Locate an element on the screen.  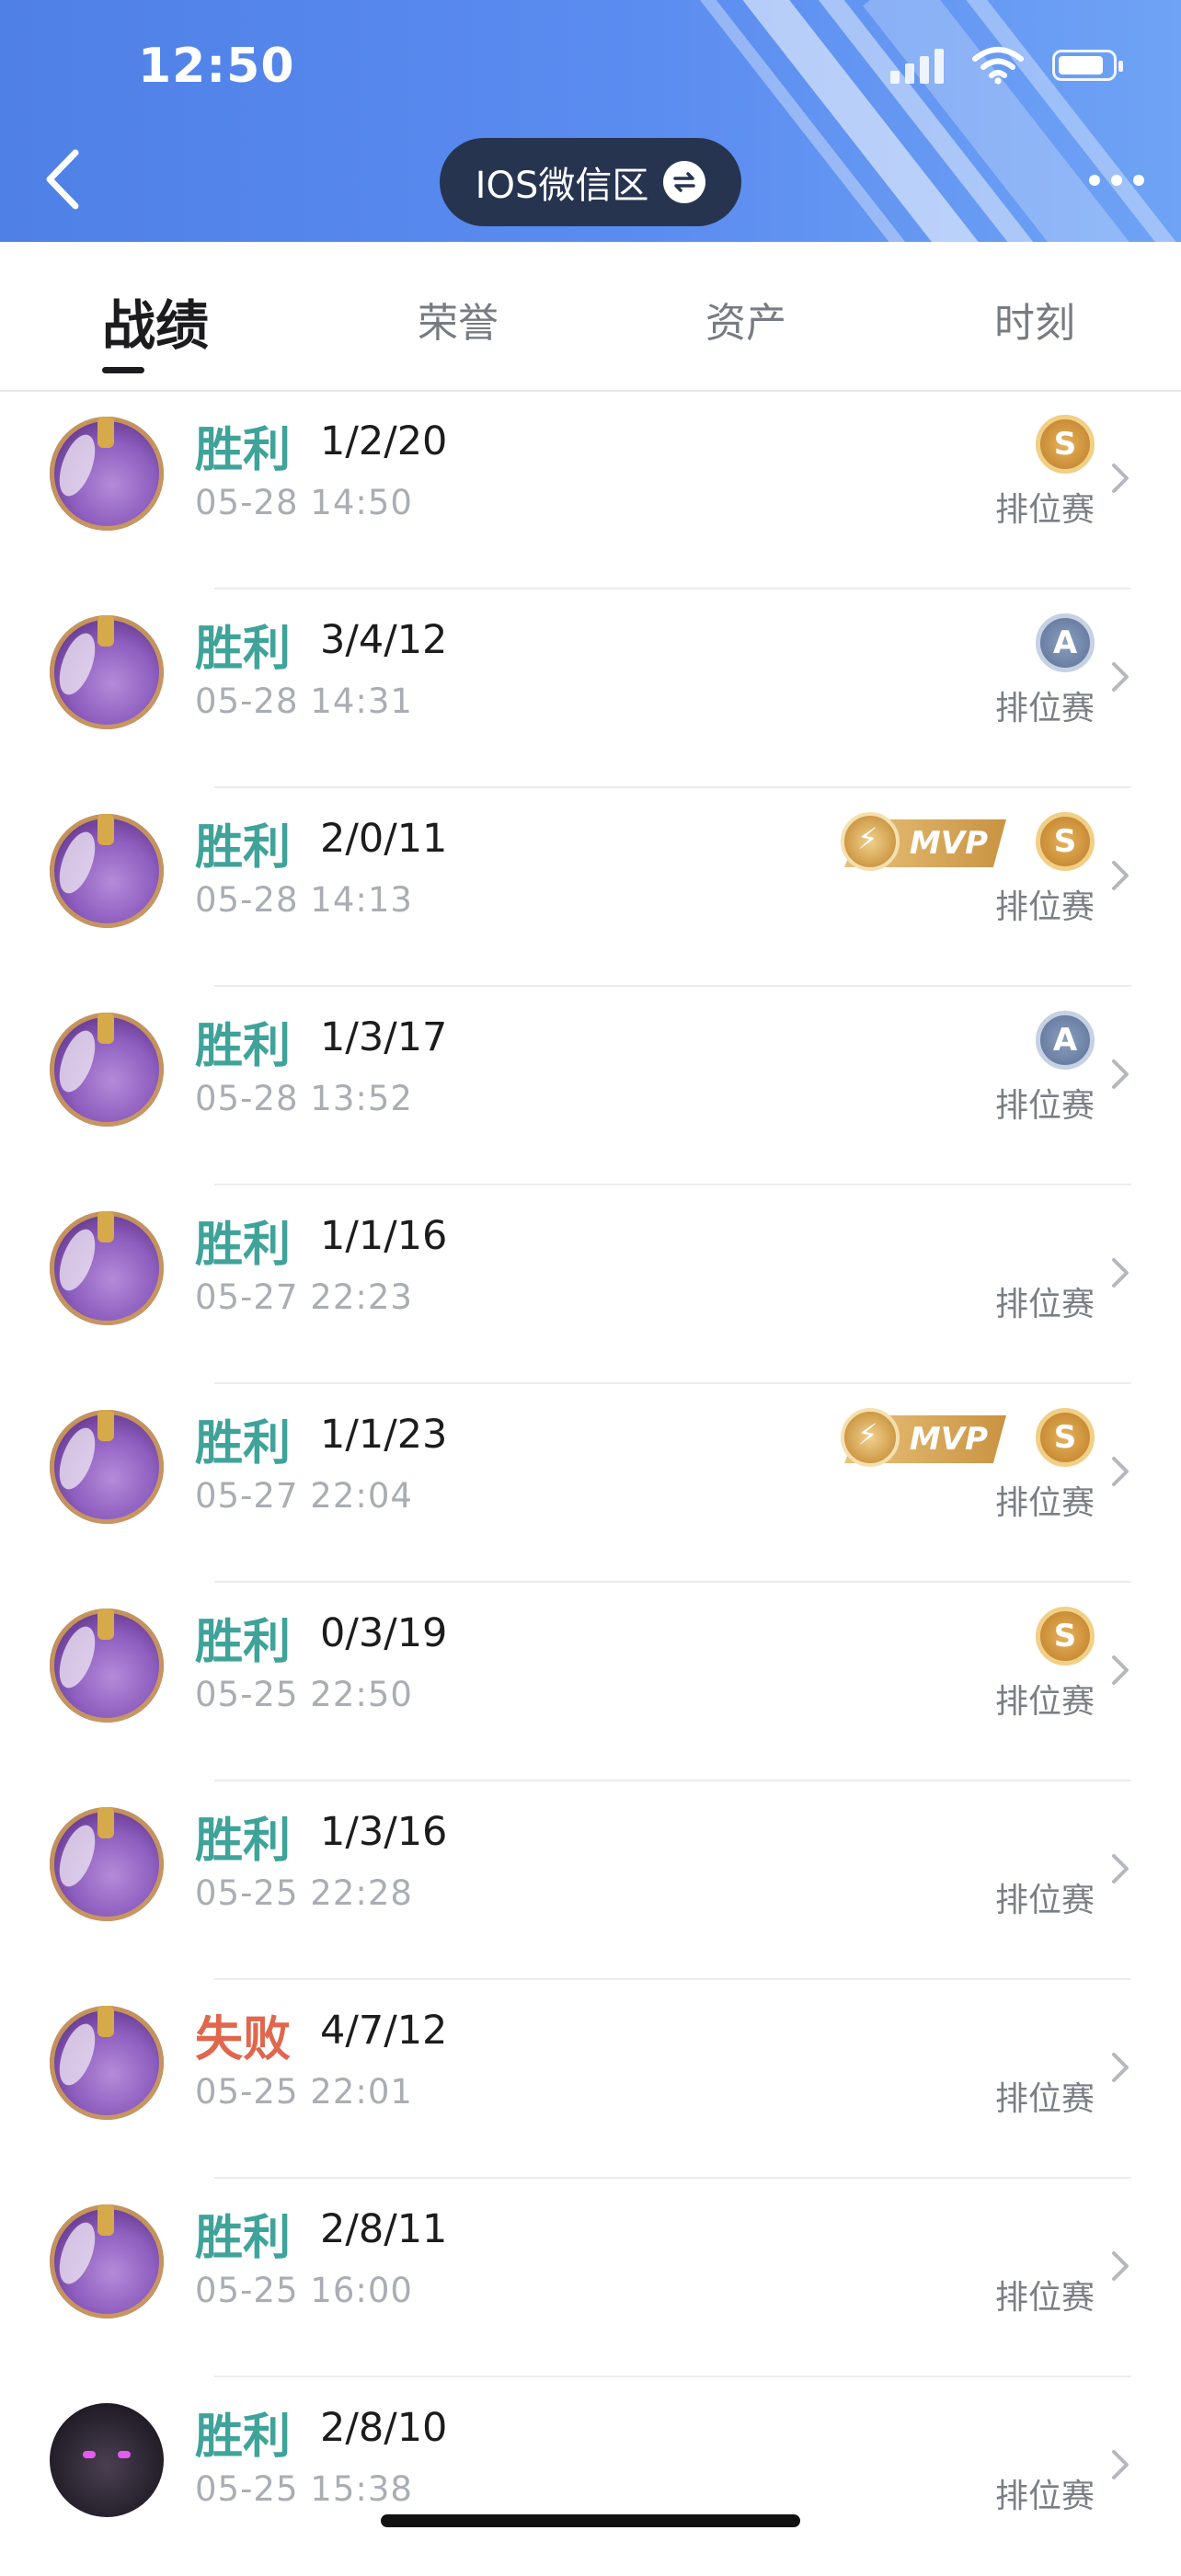
kda-score: 1/1/23 is located at coordinates (384, 1435).